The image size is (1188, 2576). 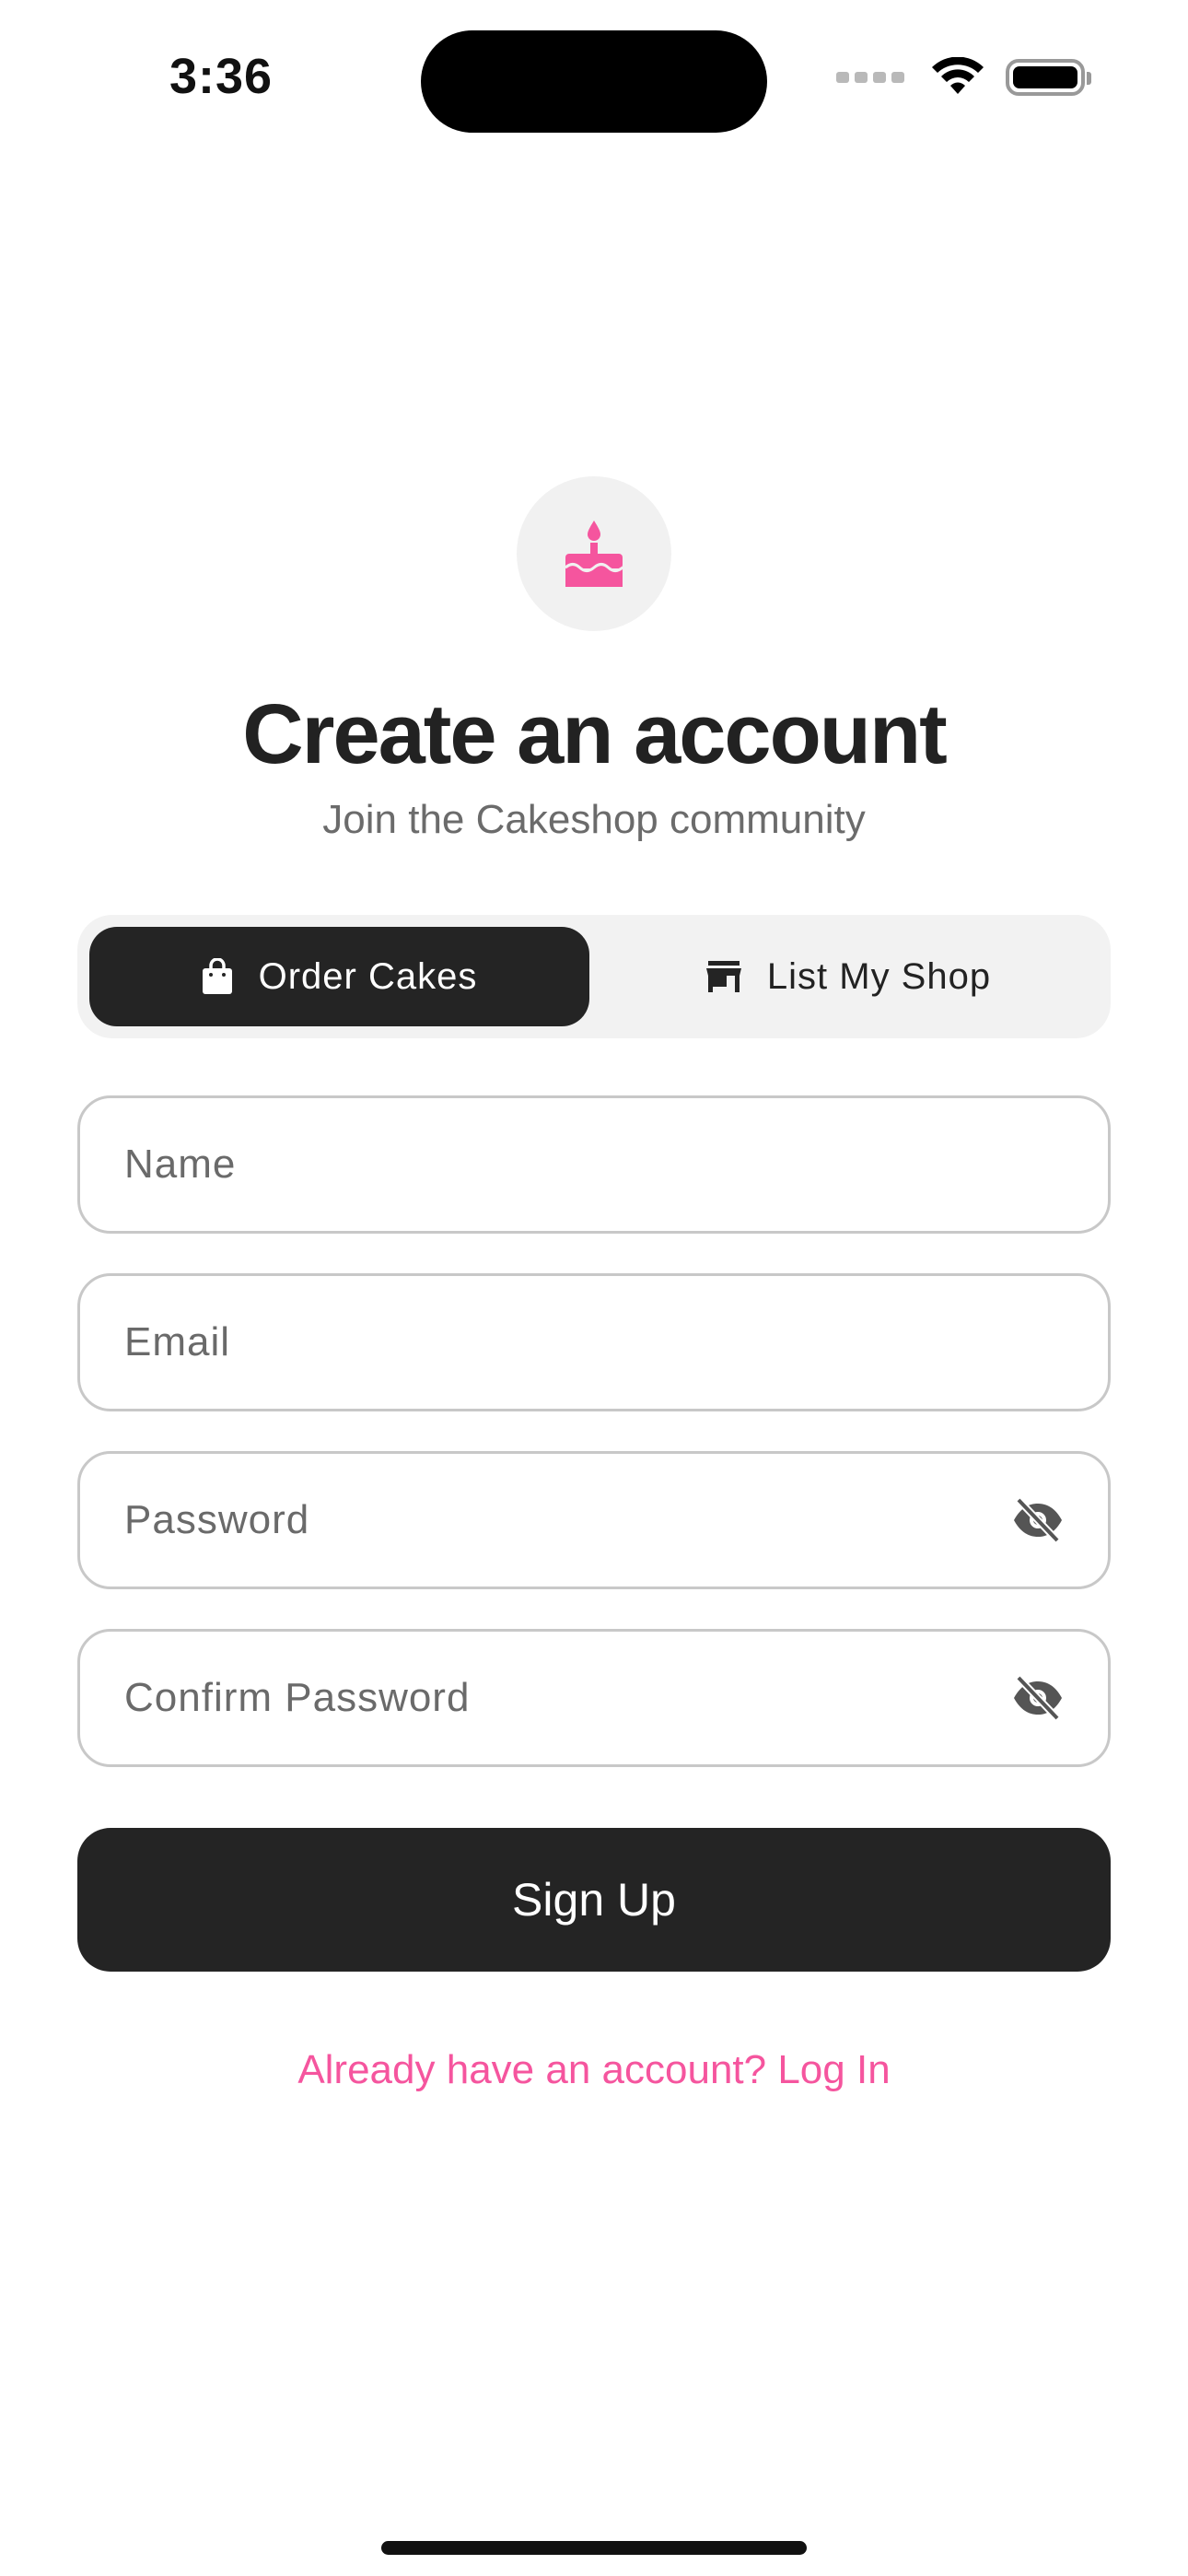 I want to click on dynamic-island, so click(x=594, y=81).